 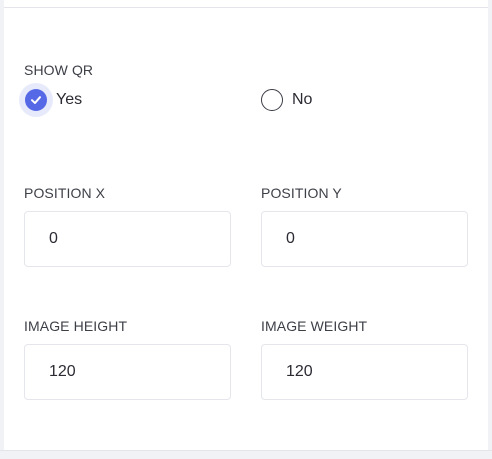 I want to click on position-x-label: POSITION X, so click(x=65, y=193).